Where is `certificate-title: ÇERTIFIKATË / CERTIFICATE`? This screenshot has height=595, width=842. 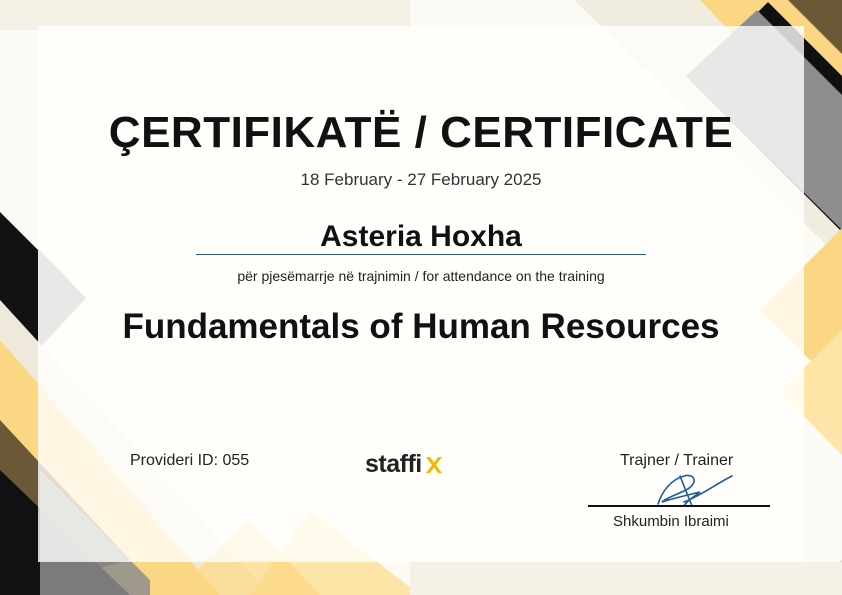
certificate-title: ÇERTIFIKATË / CERTIFICATE is located at coordinates (421, 132).